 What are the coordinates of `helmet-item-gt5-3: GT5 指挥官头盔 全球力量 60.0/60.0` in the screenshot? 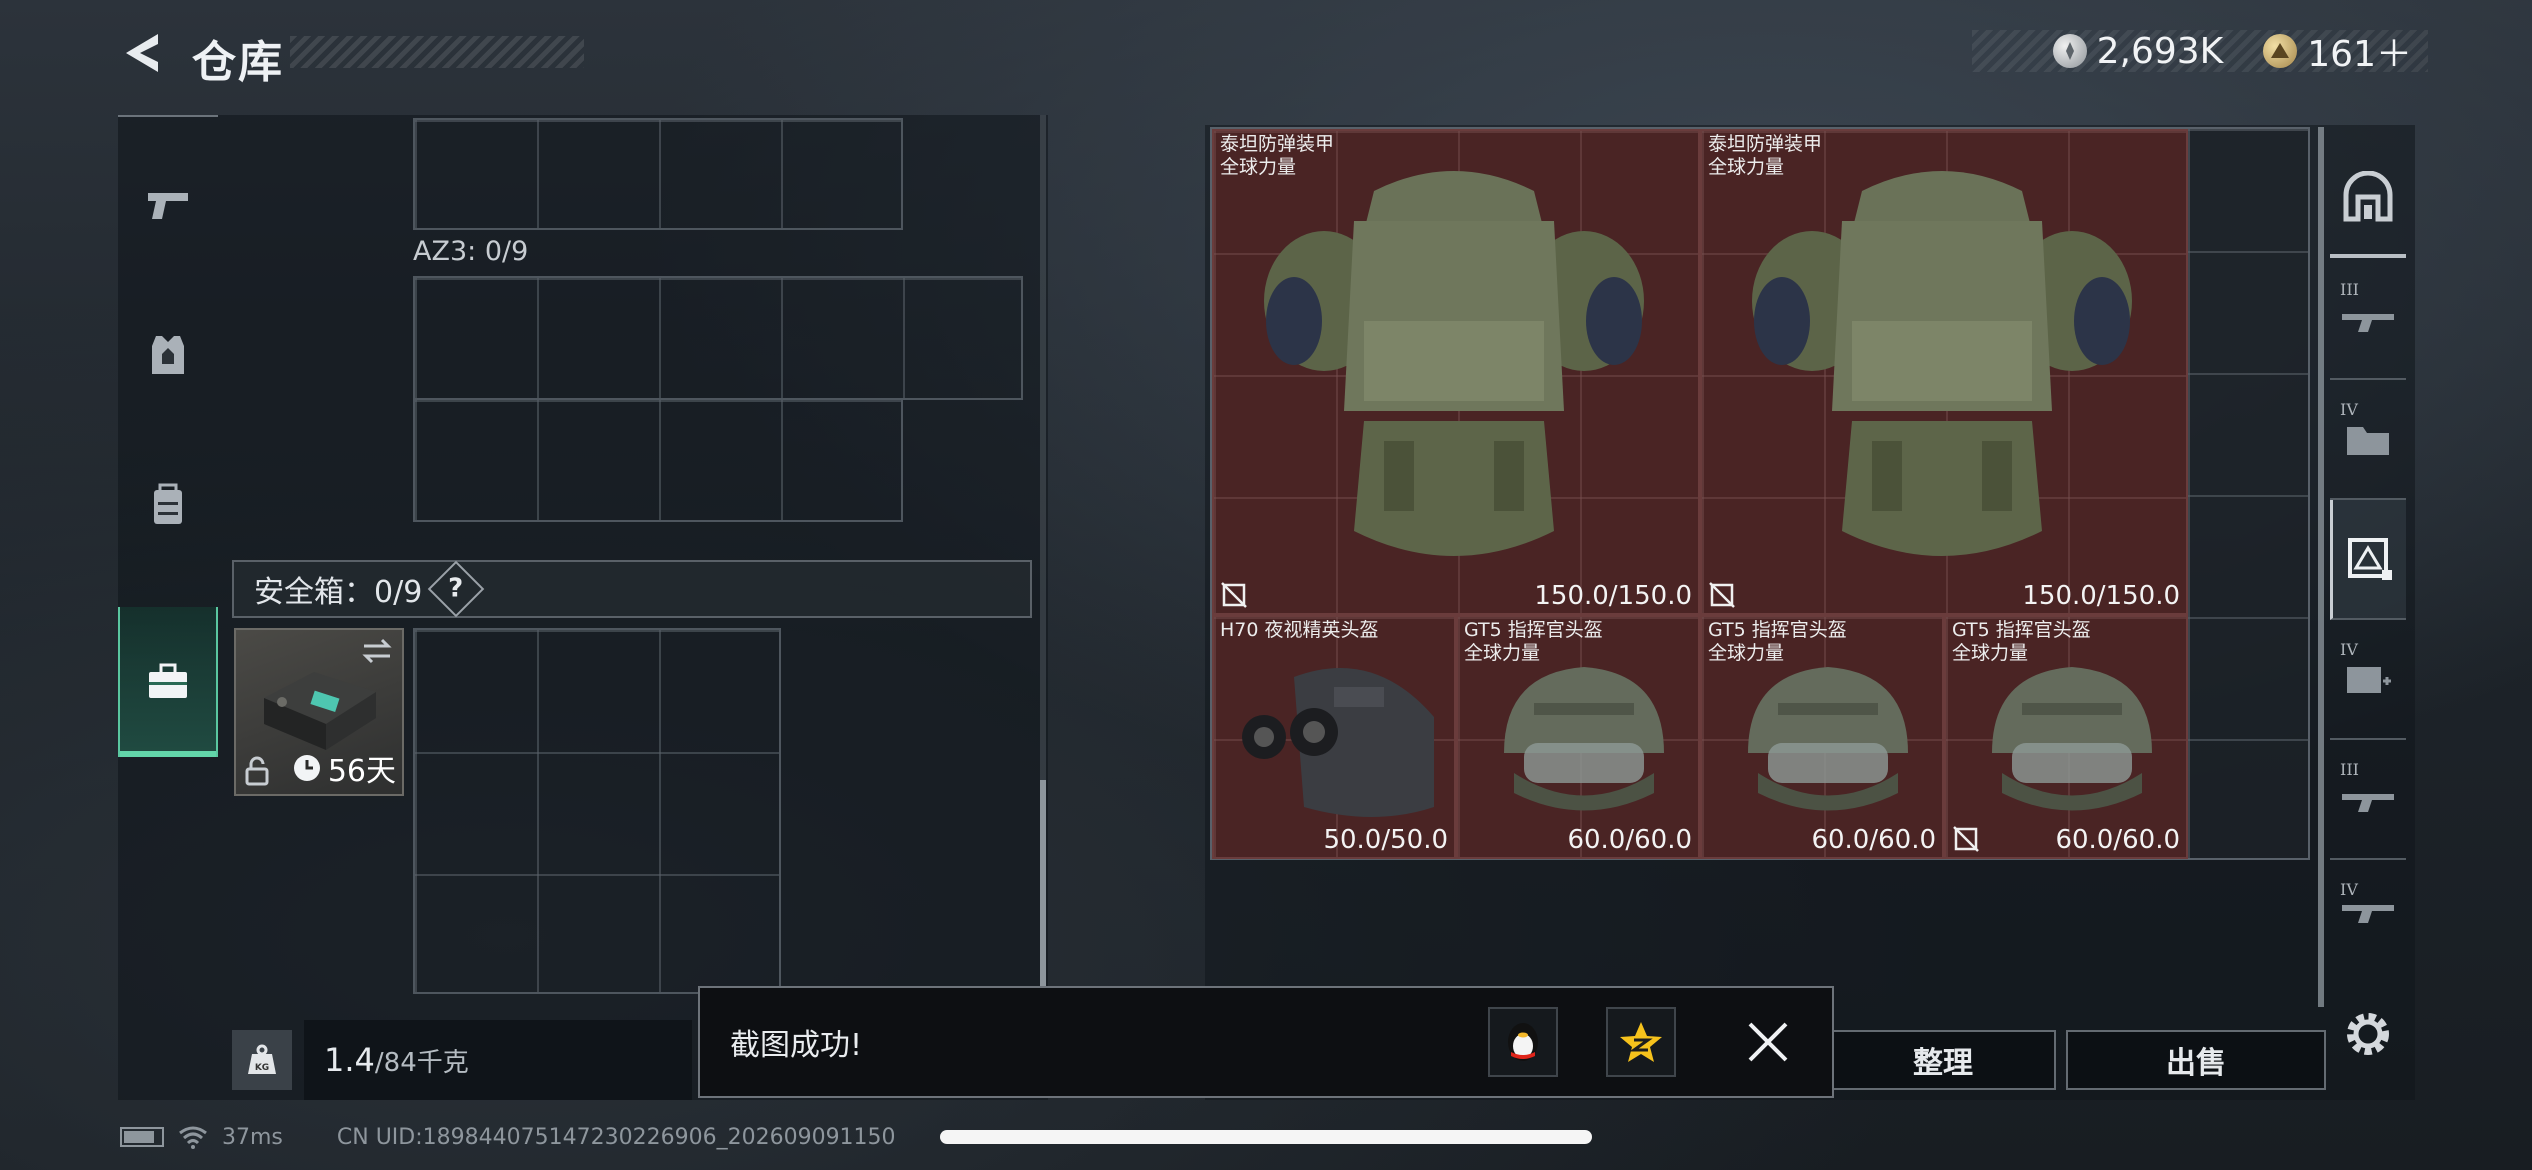 It's located at (2066, 737).